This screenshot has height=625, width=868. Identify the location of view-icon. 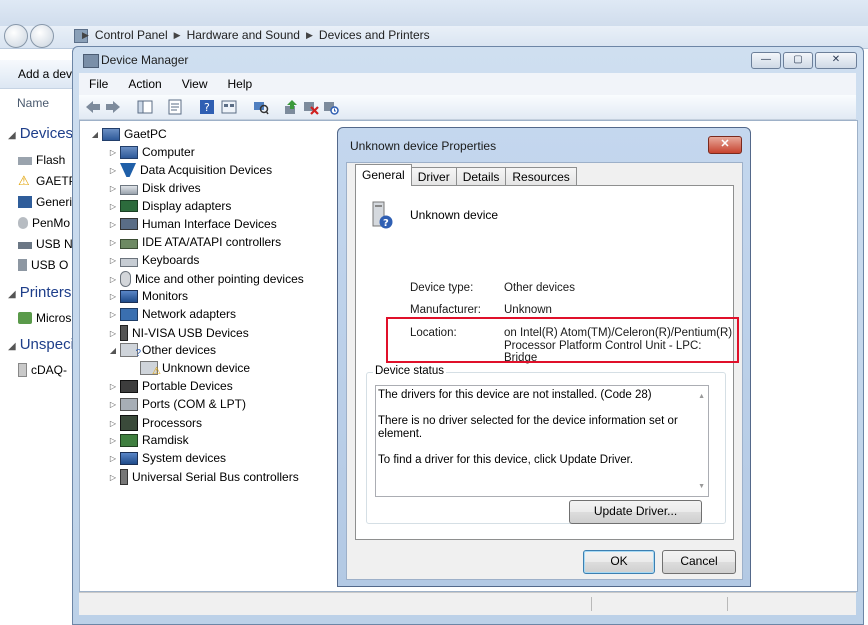
(229, 107).